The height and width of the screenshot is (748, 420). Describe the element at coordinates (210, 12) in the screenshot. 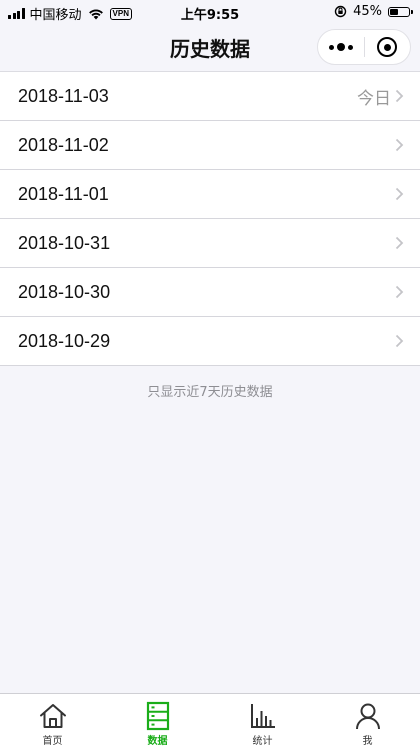

I see `status-bar: 中国移动 VPN 上午9:55 45%` at that location.